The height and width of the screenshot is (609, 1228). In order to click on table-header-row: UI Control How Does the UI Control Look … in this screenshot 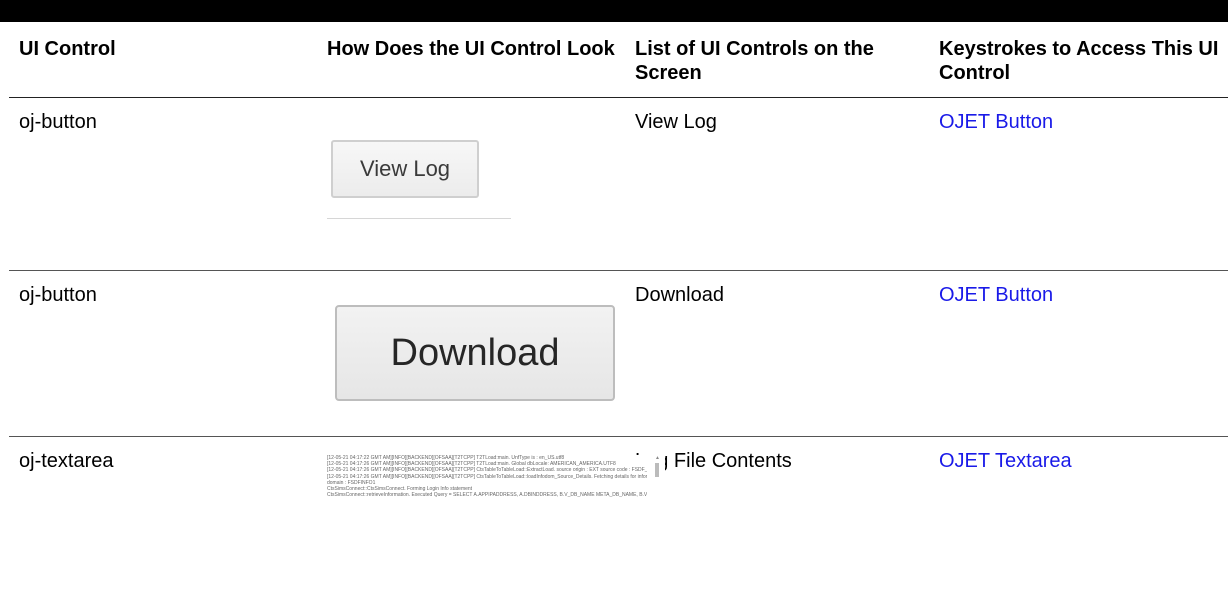, I will do `click(618, 60)`.